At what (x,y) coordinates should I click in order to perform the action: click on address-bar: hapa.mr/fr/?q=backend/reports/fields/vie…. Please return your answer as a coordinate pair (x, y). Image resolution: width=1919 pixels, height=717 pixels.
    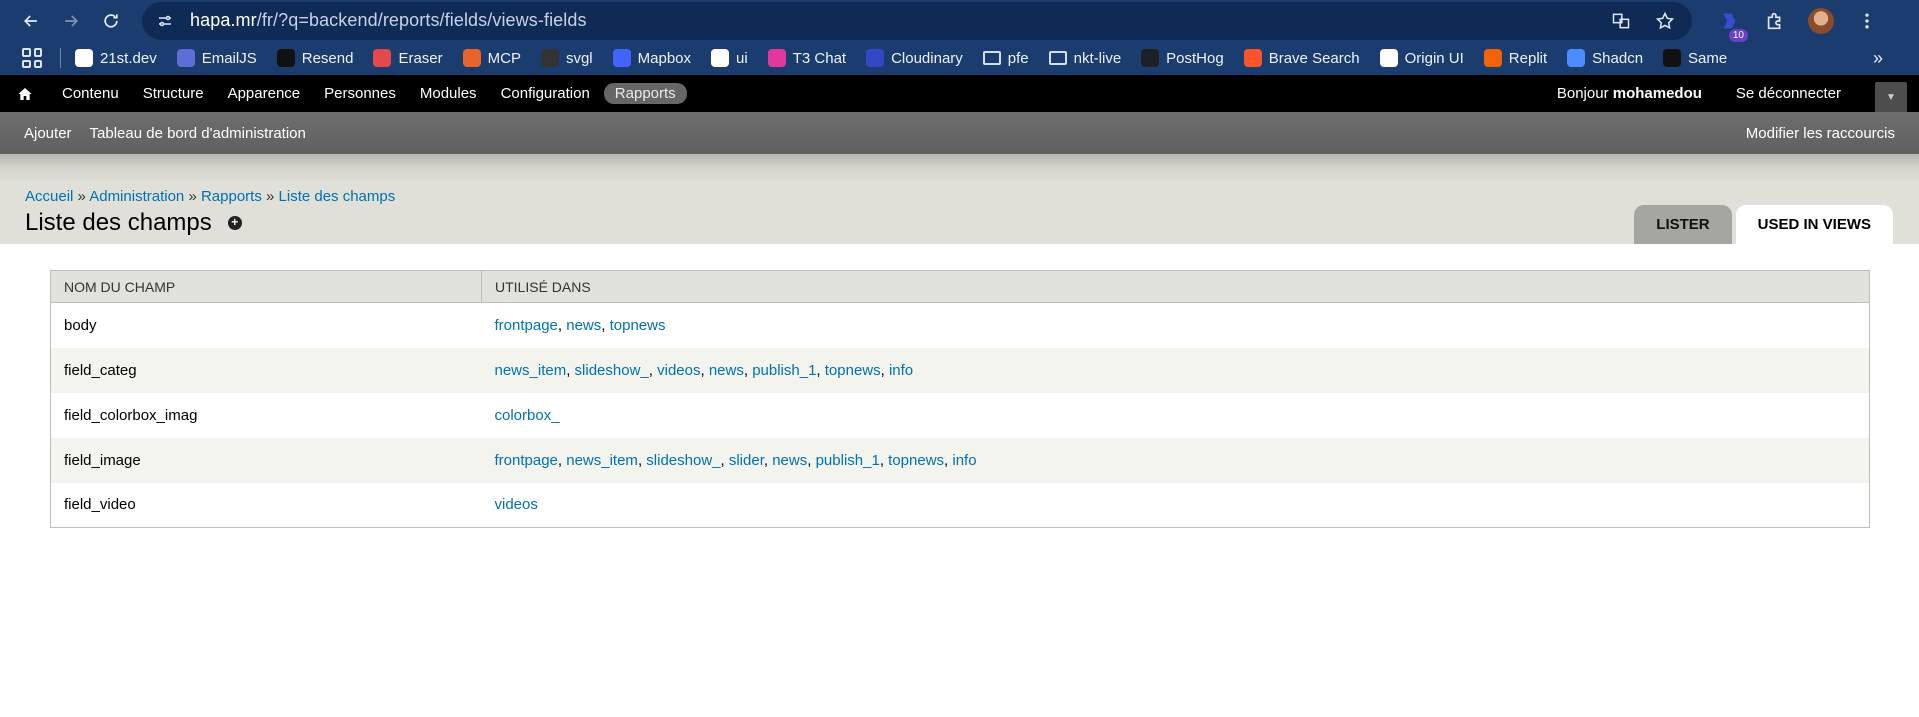
    Looking at the image, I should click on (917, 20).